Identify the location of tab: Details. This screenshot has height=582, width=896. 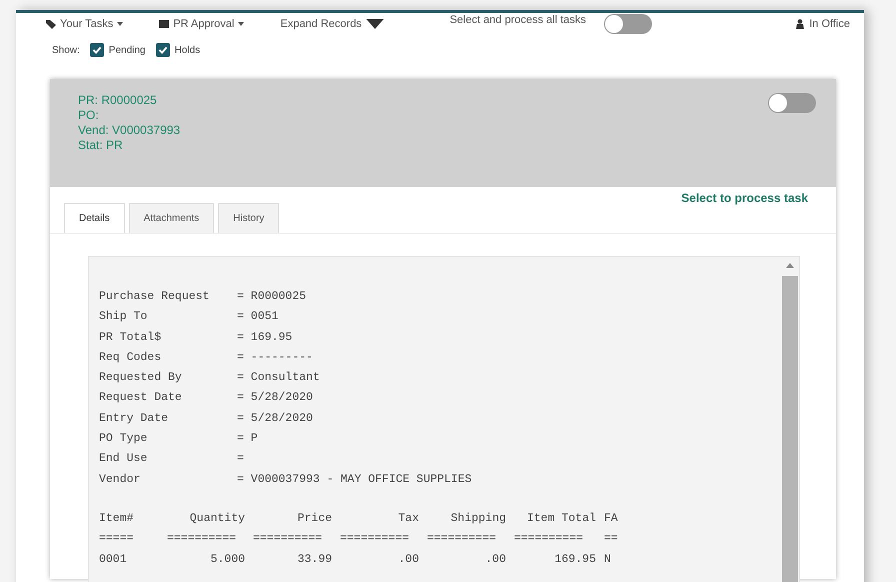
(94, 218).